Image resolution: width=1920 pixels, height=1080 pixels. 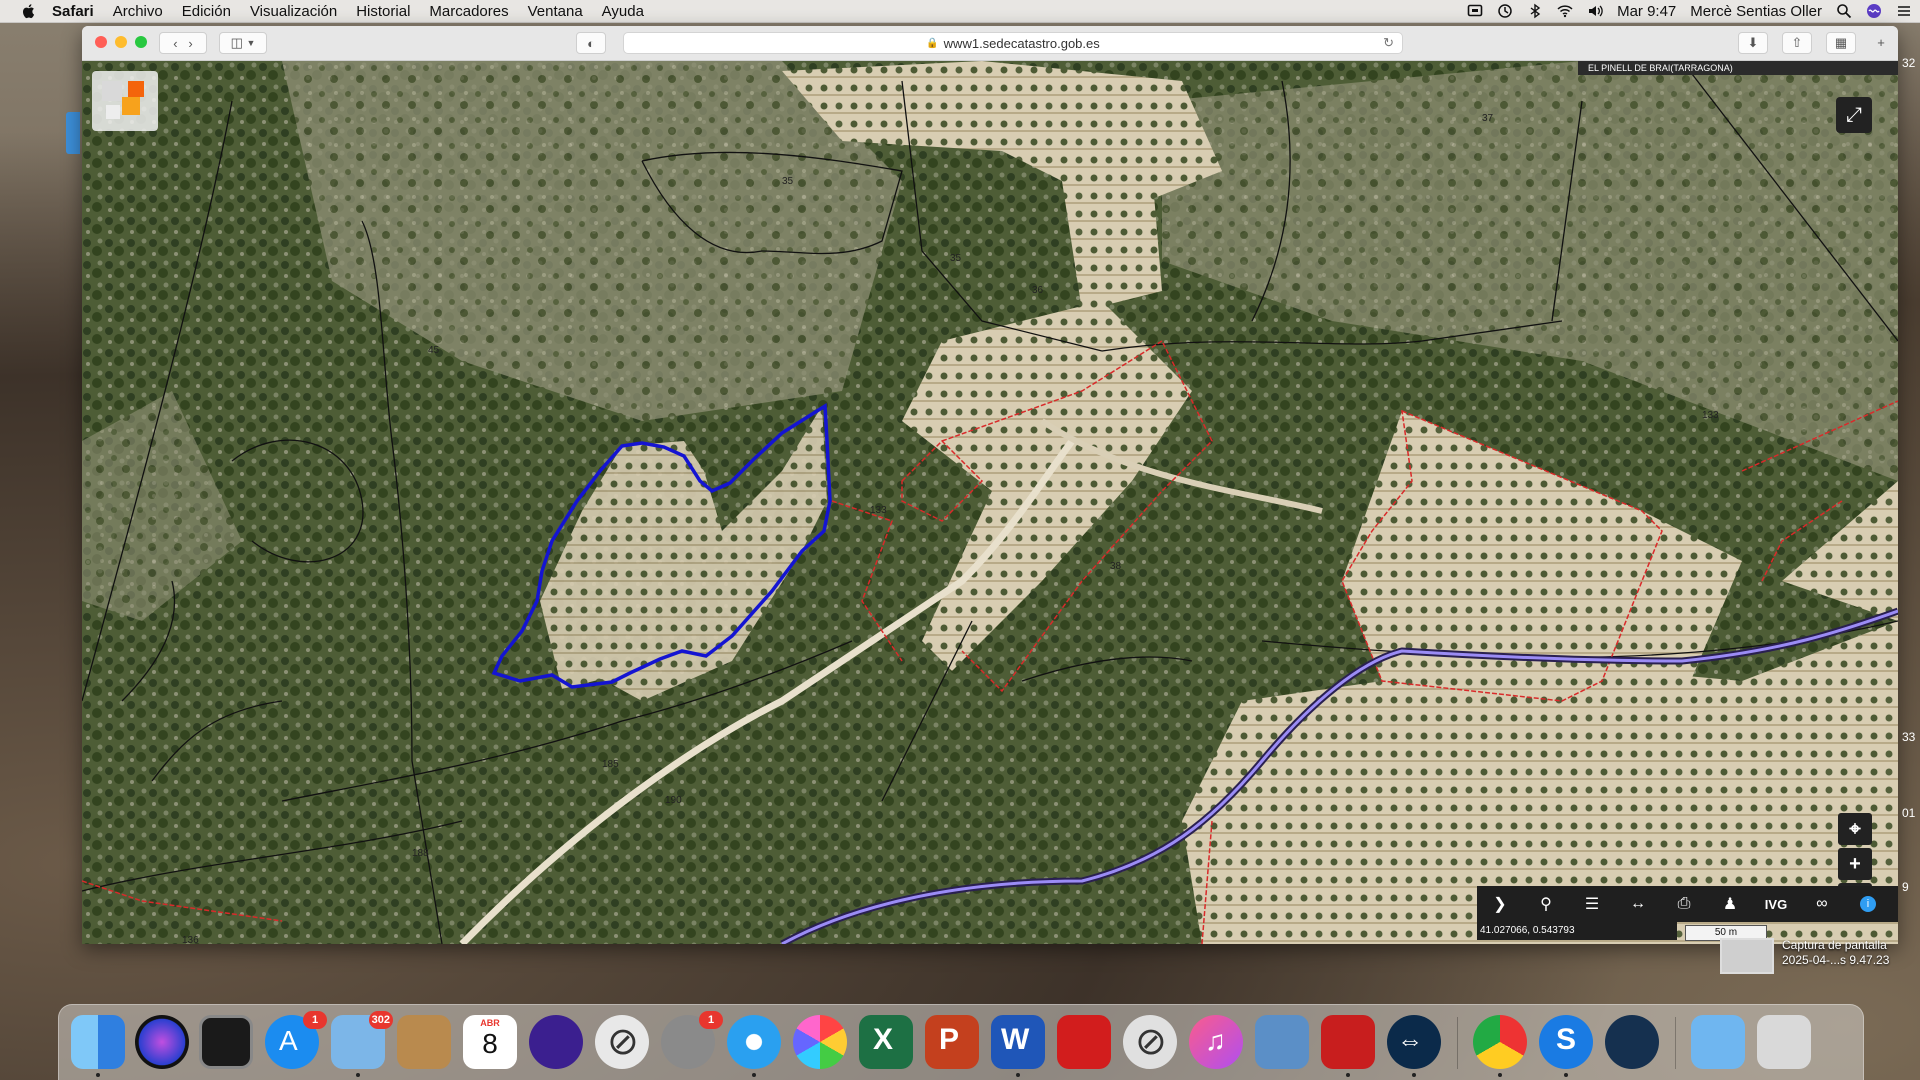 I want to click on tab-overview-button: ▦, so click(x=1841, y=43).